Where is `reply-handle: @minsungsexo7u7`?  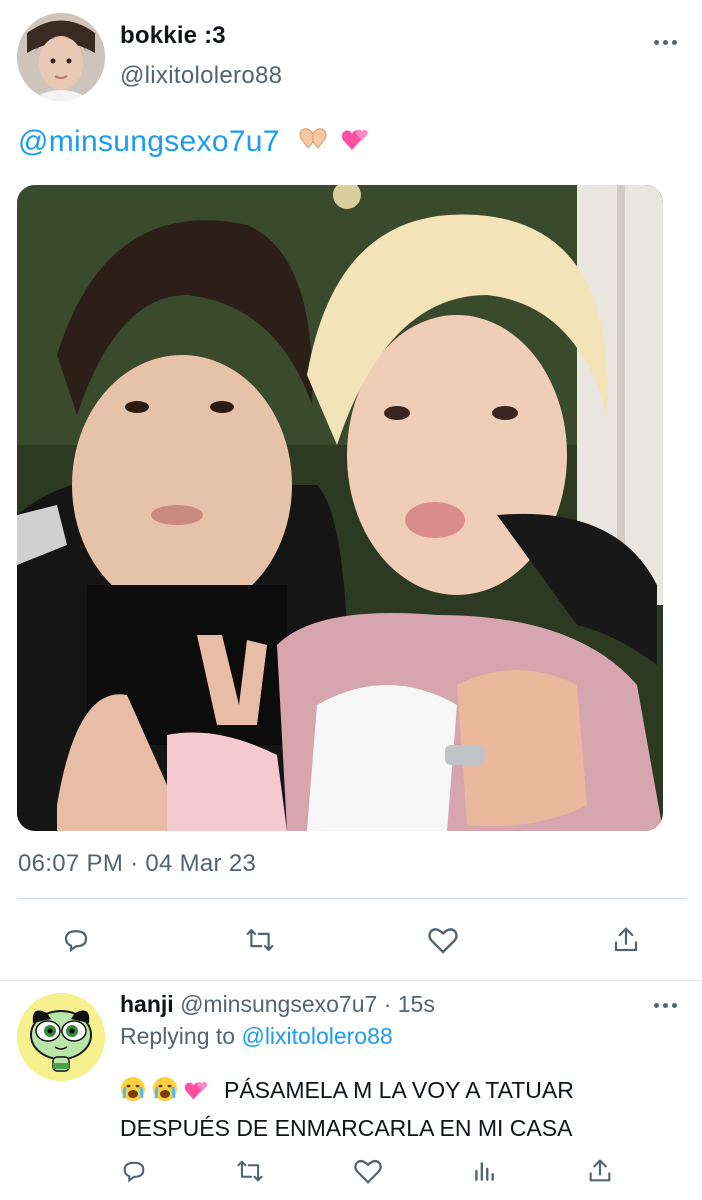 reply-handle: @minsungsexo7u7 is located at coordinates (278, 1004).